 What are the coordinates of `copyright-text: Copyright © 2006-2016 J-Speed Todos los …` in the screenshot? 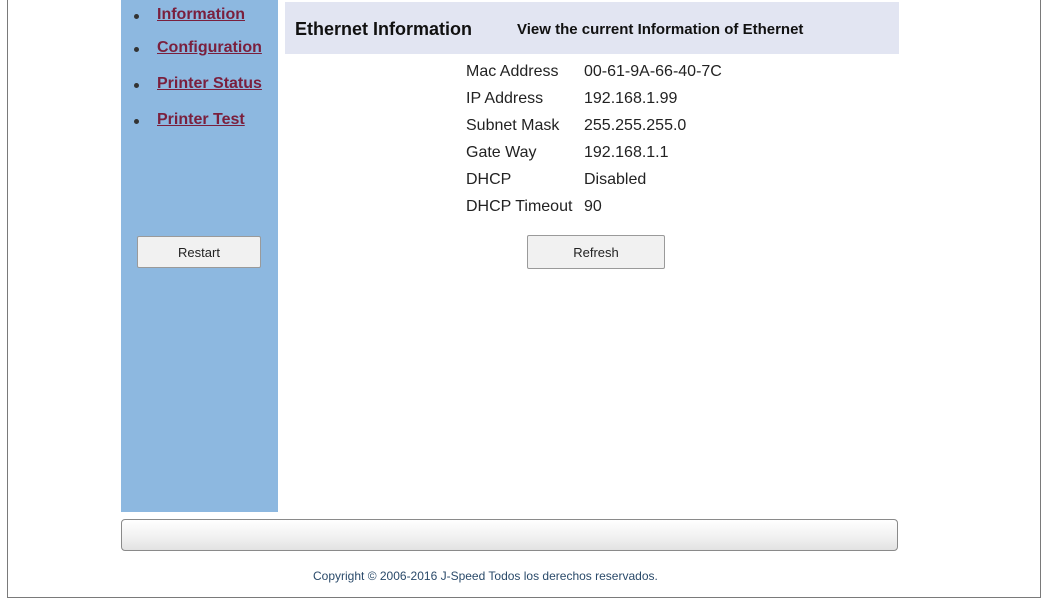 It's located at (485, 576).